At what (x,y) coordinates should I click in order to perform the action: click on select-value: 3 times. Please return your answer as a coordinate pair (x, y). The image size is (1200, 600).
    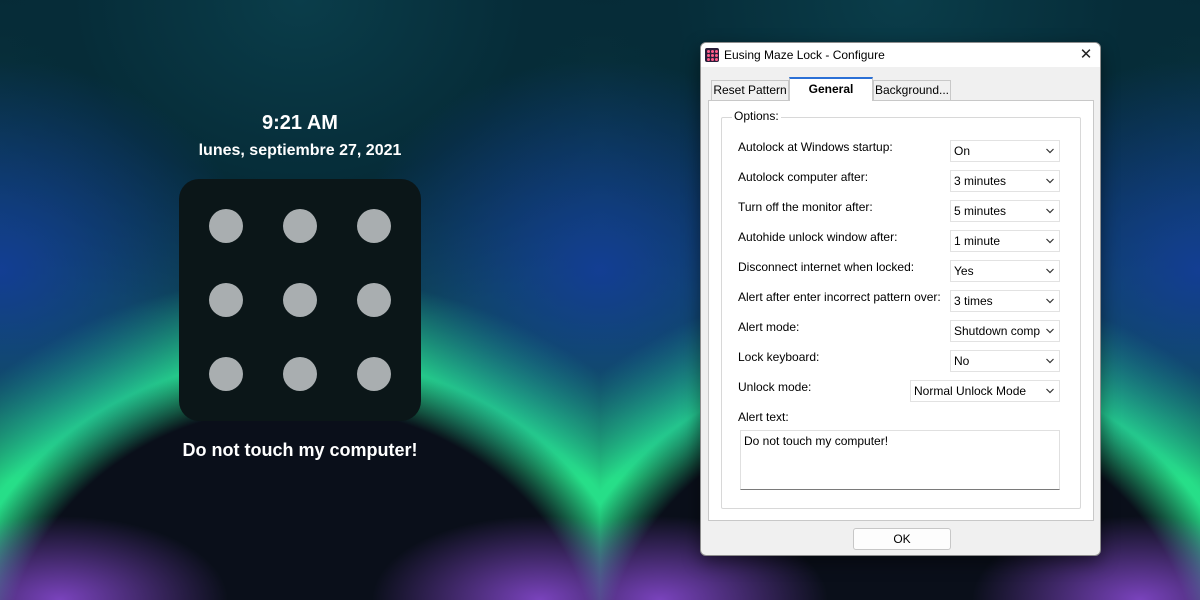
    Looking at the image, I should click on (973, 301).